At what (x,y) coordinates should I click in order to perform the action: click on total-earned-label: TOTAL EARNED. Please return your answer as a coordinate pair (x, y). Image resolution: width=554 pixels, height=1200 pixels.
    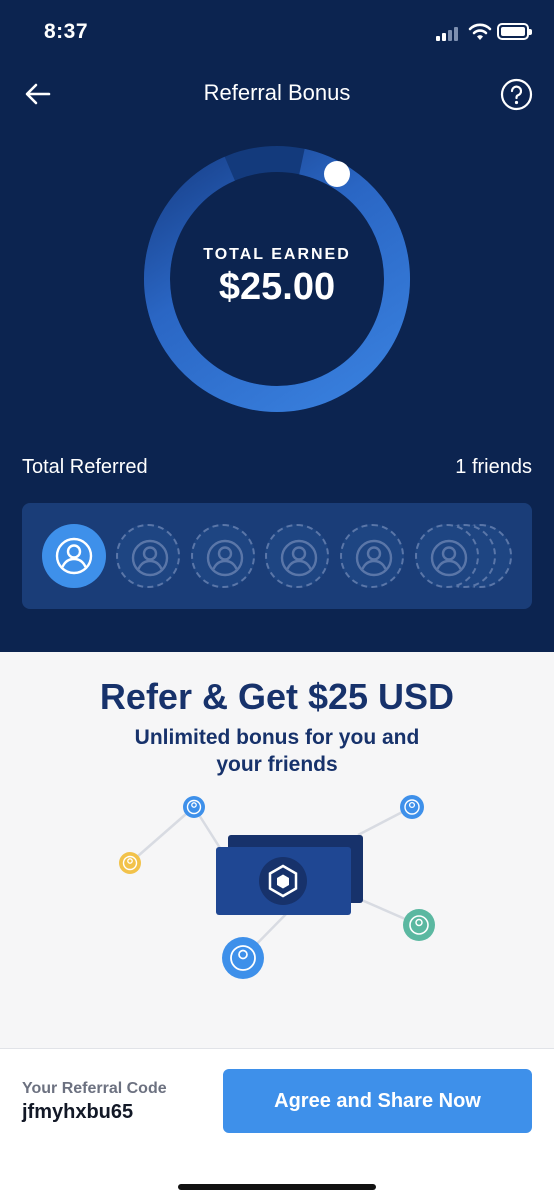
    Looking at the image, I should click on (277, 254).